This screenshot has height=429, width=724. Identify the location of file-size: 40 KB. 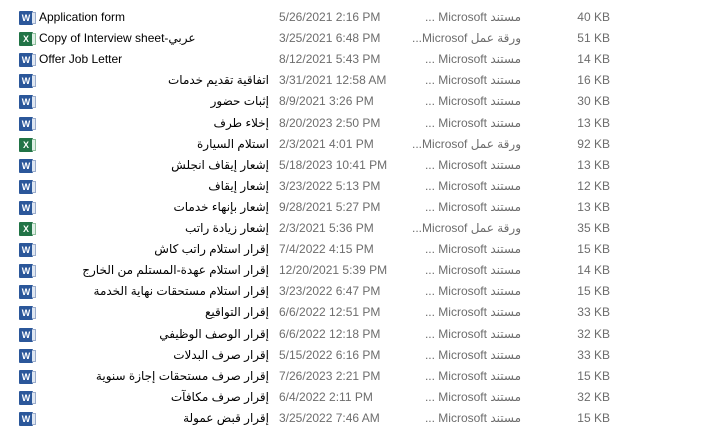
(593, 17).